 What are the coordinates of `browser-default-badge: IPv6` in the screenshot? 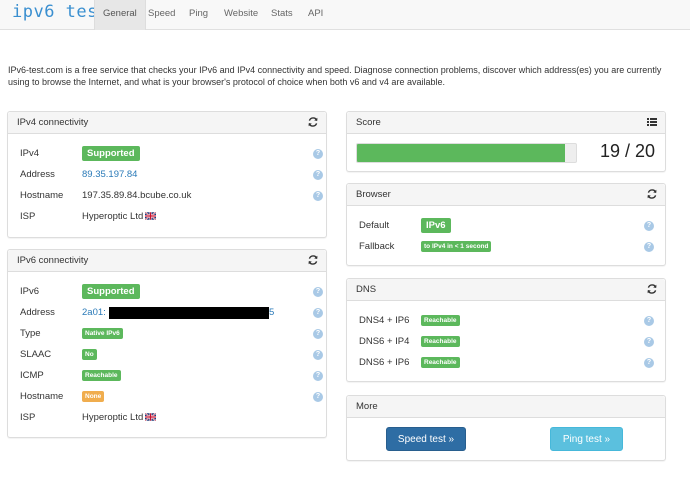 It's located at (436, 225).